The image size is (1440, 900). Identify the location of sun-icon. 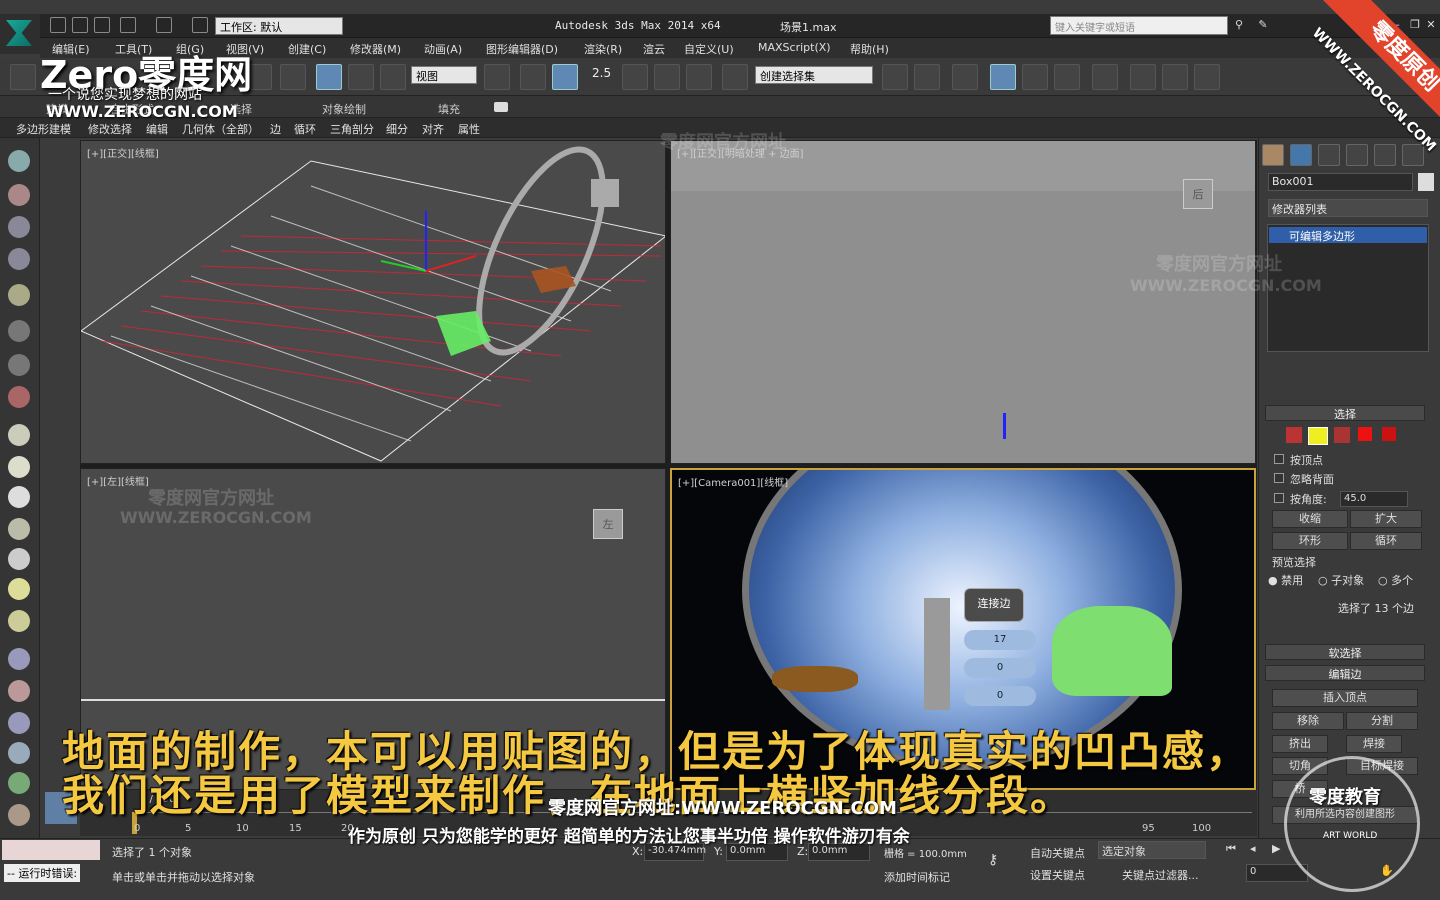
(19, 589).